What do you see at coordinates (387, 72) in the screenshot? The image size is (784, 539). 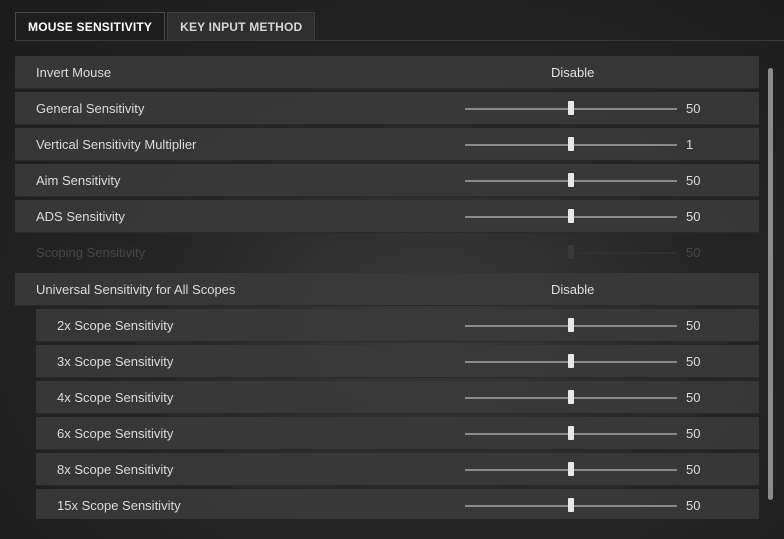 I see `setting-row-invert-mouse: Invert Mouse Disable` at bounding box center [387, 72].